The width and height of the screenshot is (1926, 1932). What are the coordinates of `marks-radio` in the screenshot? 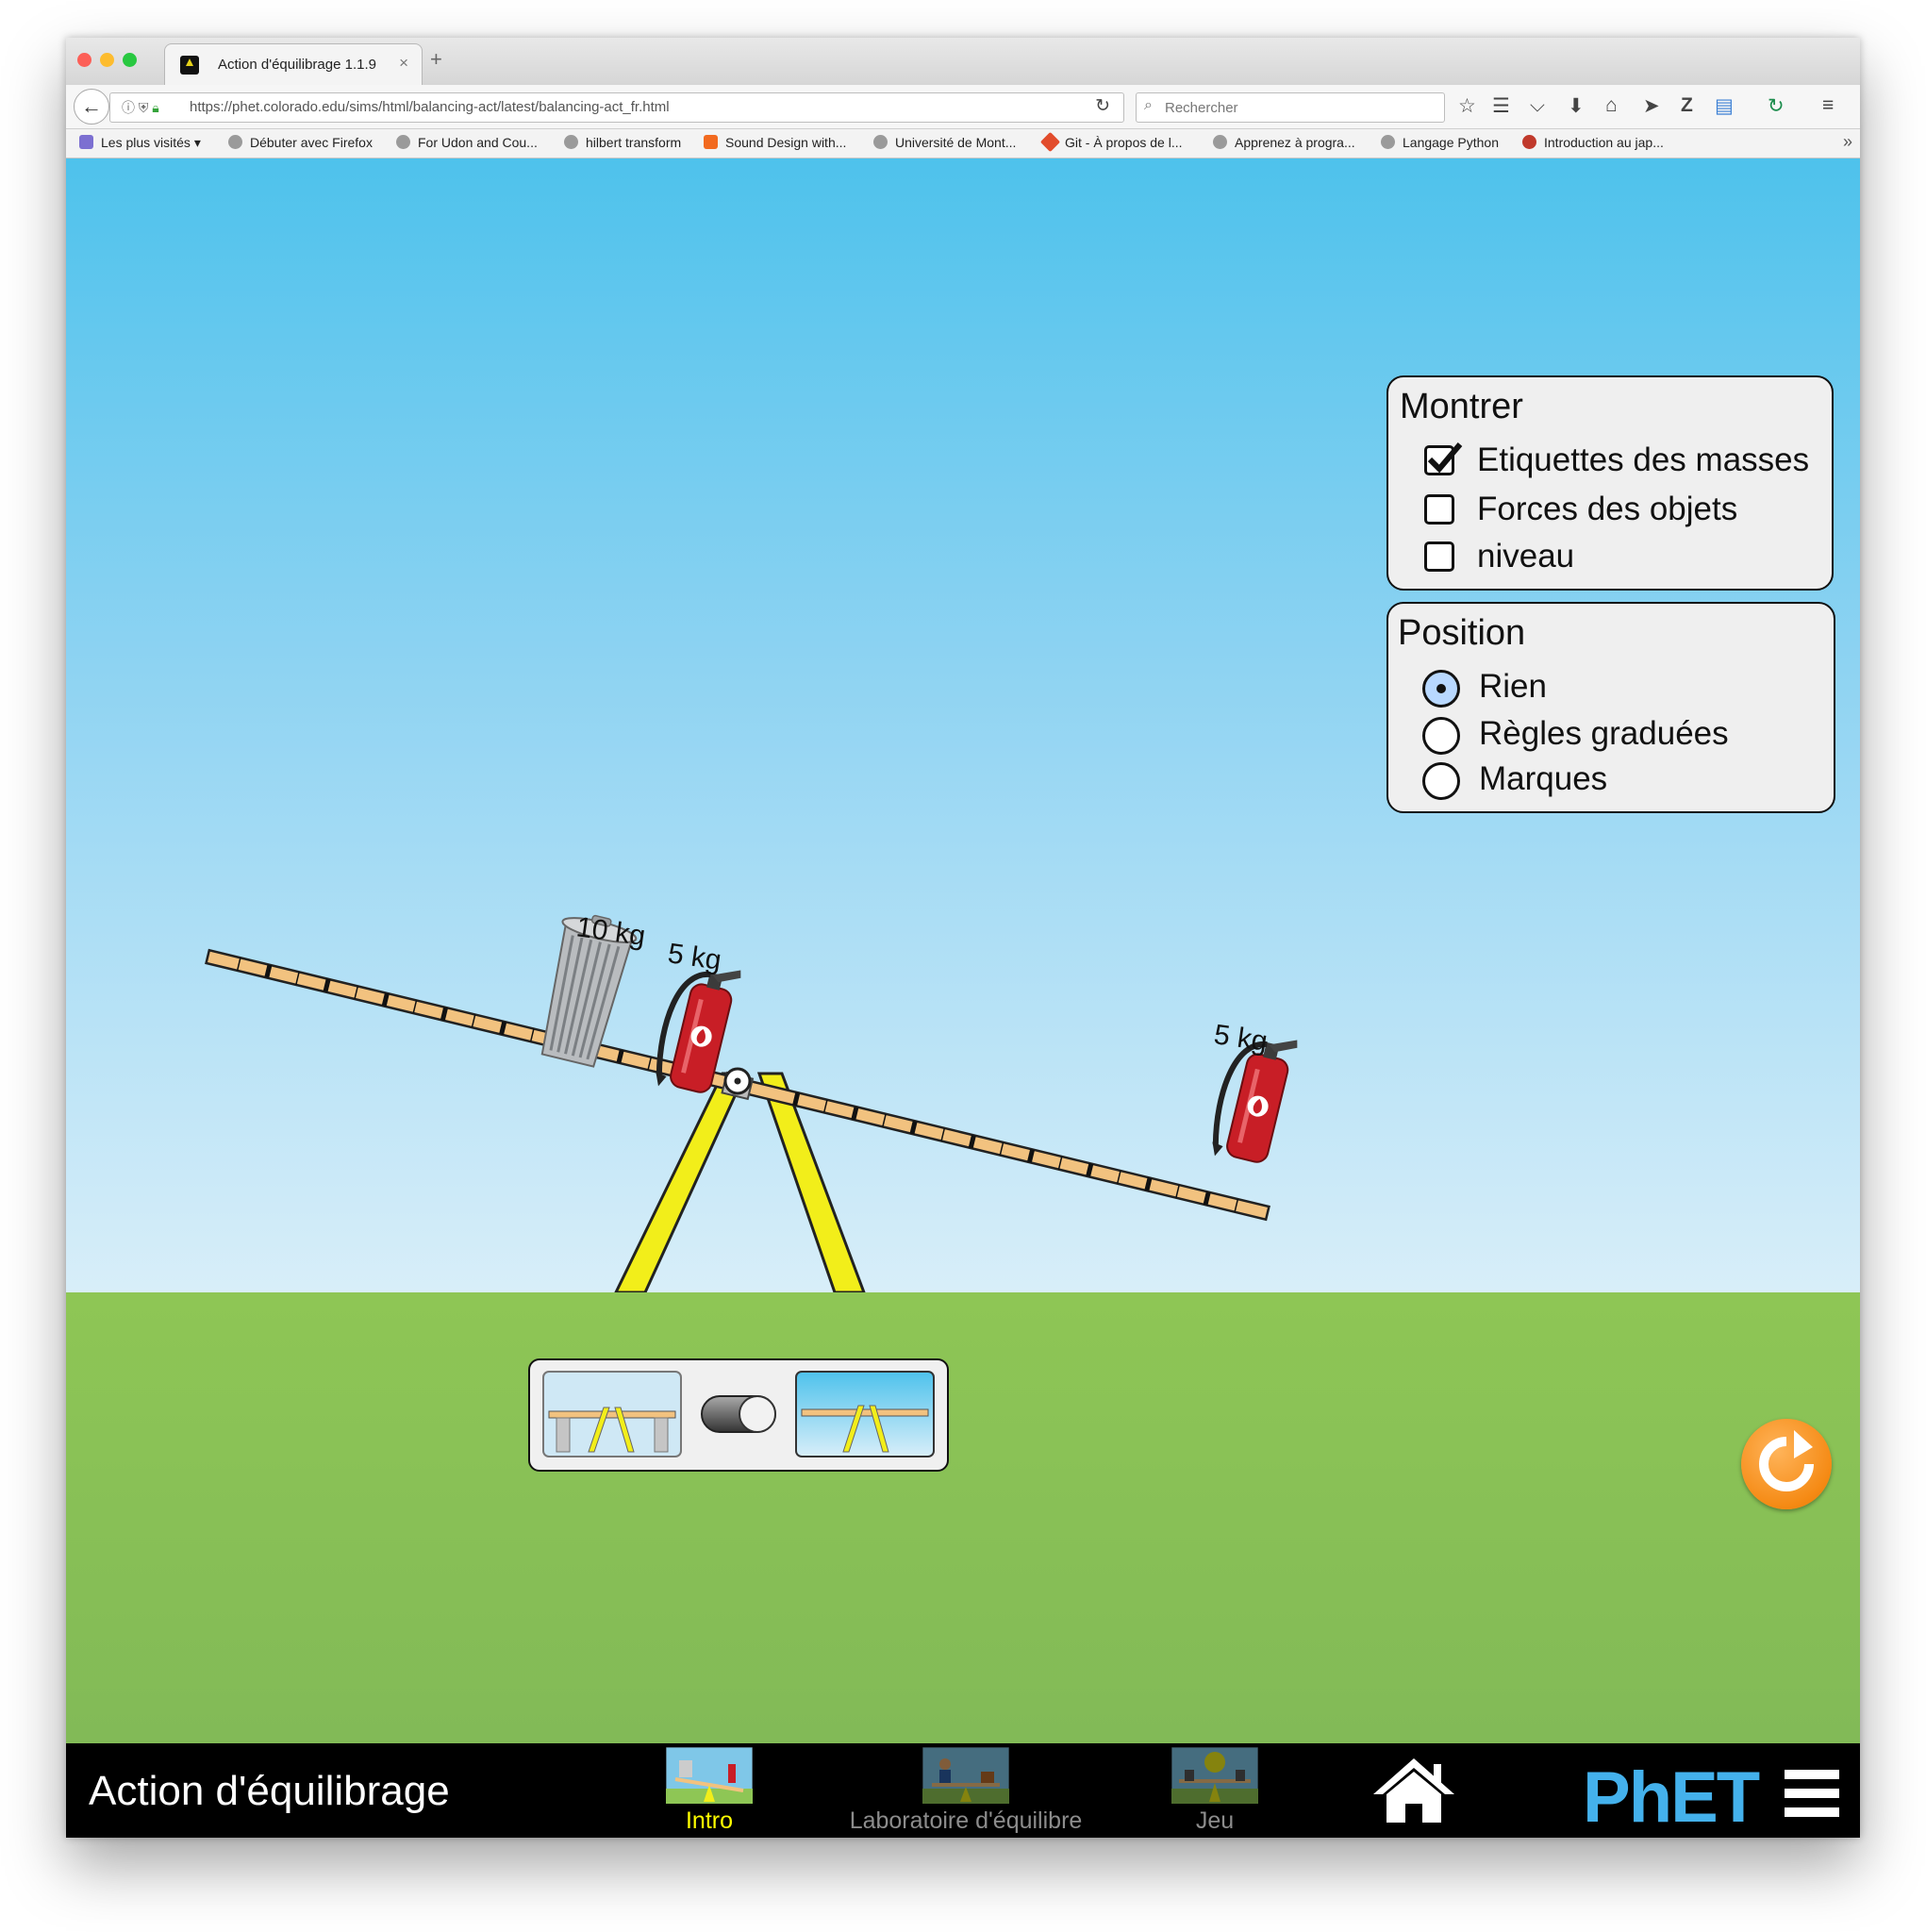 It's located at (1441, 781).